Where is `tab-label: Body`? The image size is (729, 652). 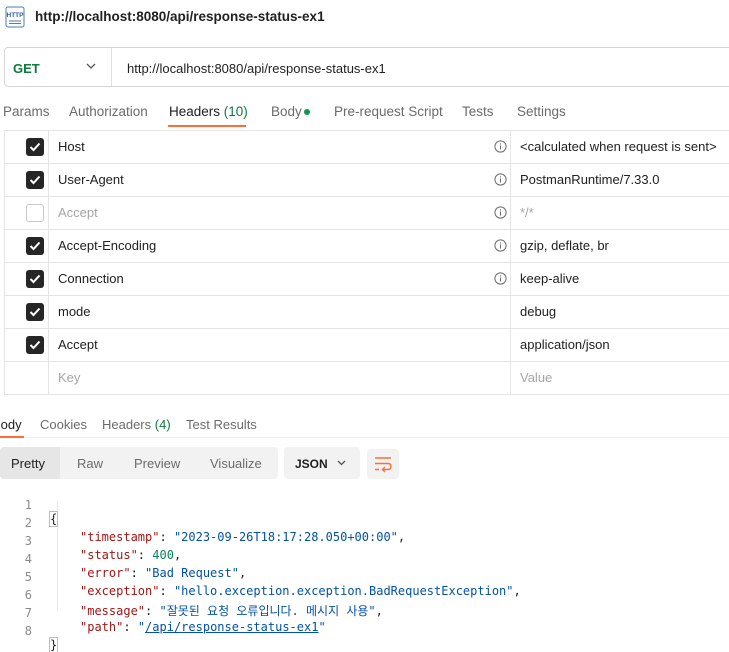
tab-label: Body is located at coordinates (286, 111).